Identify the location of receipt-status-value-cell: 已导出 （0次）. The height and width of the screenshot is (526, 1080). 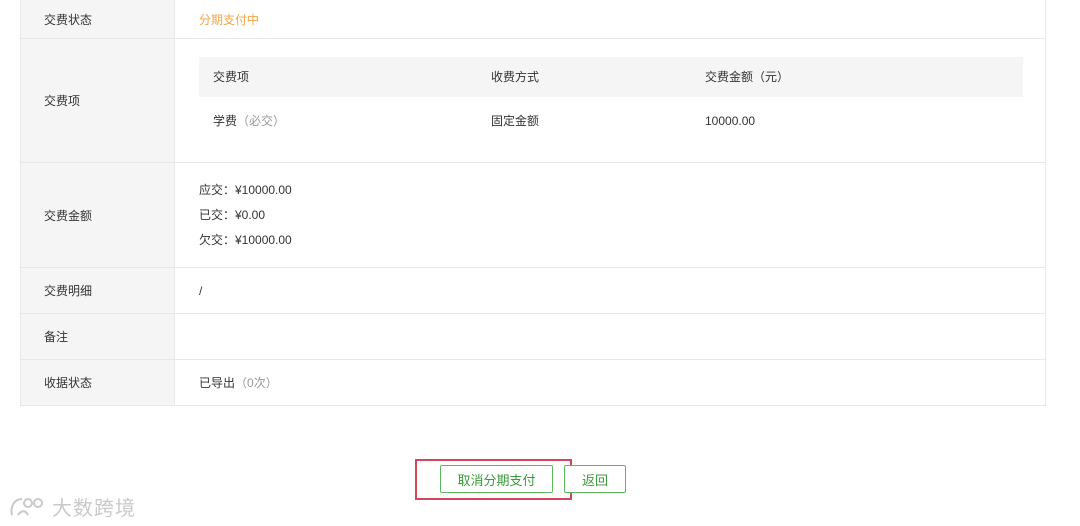
(610, 382).